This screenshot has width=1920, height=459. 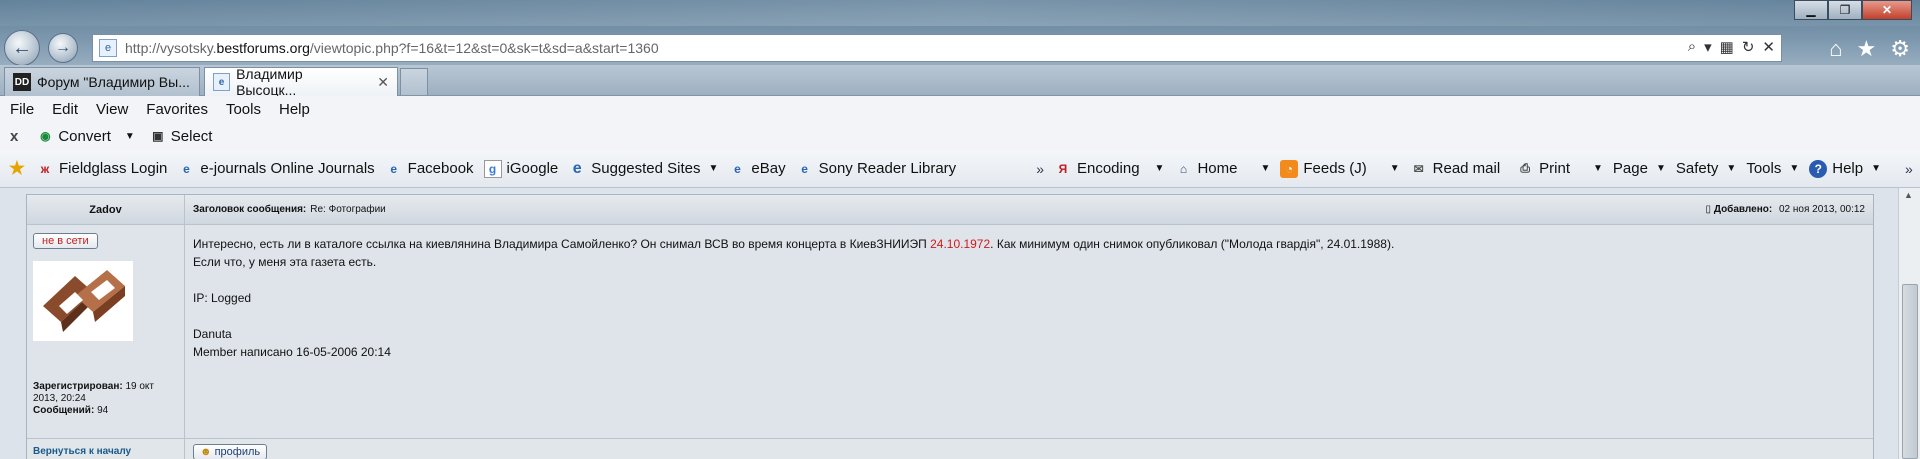 I want to click on favorite-label: Suggested Sites, so click(x=646, y=168).